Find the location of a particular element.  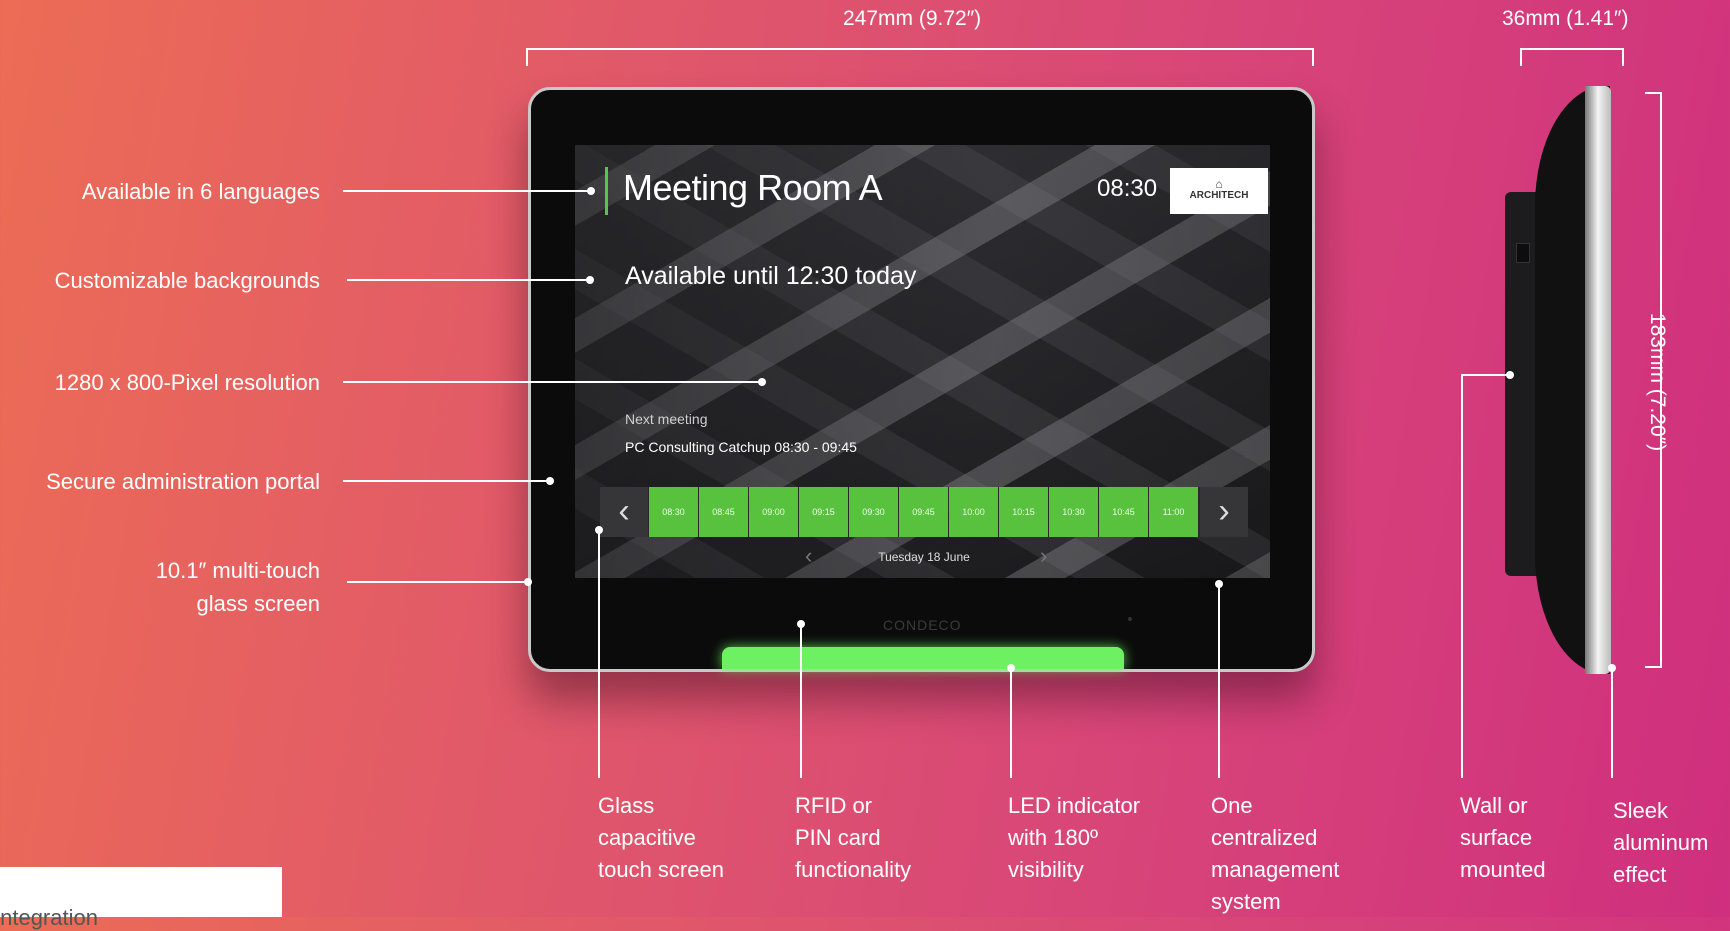

feature-glass-line: capacitive is located at coordinates (647, 837).